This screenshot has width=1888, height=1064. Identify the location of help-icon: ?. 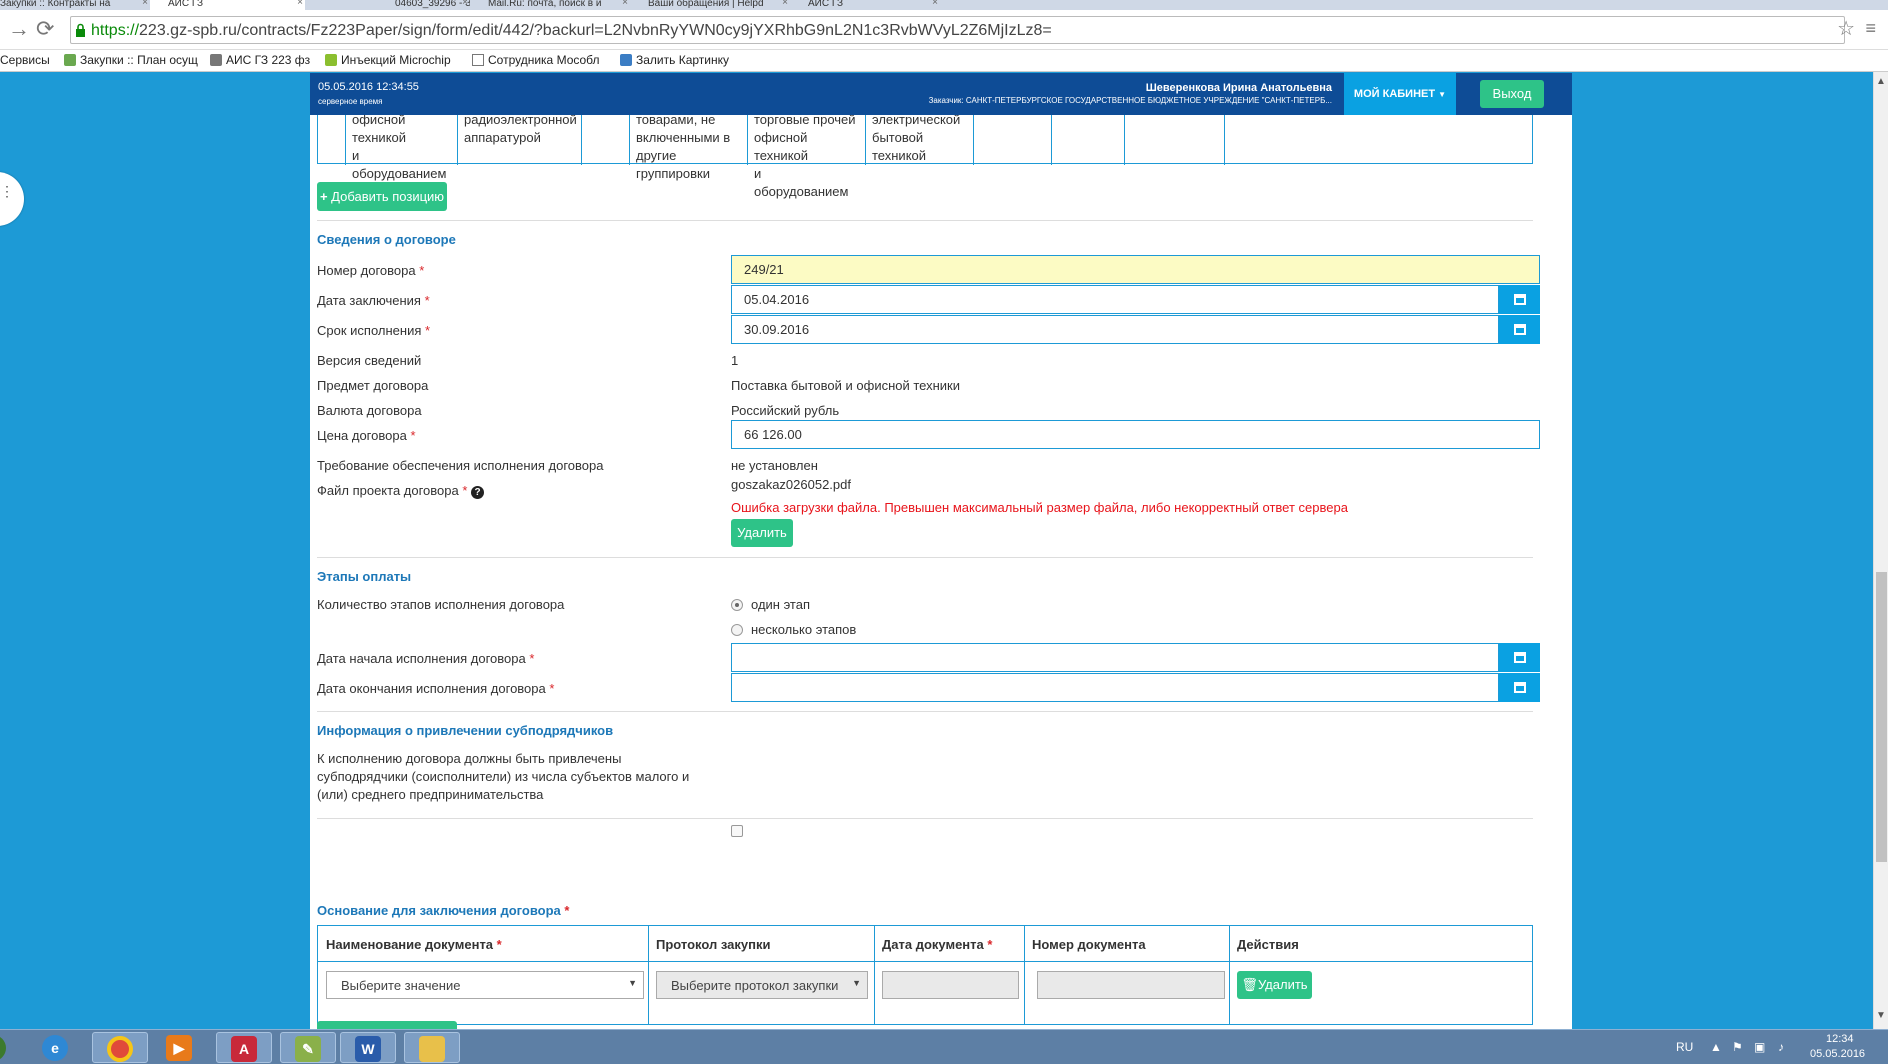
(478, 492).